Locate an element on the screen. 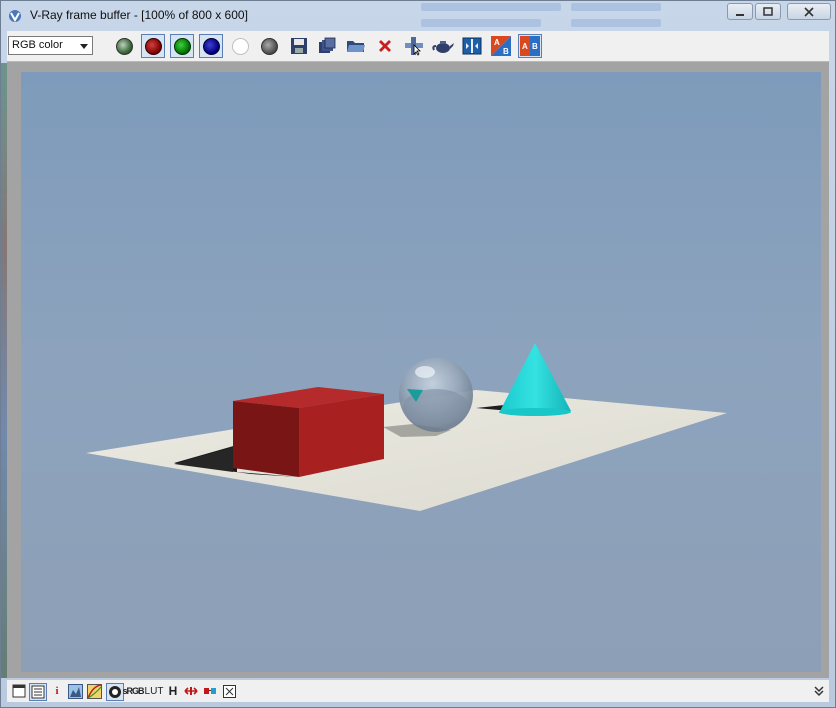 This screenshot has width=836, height=708. clear-image-button is located at coordinates (385, 46).